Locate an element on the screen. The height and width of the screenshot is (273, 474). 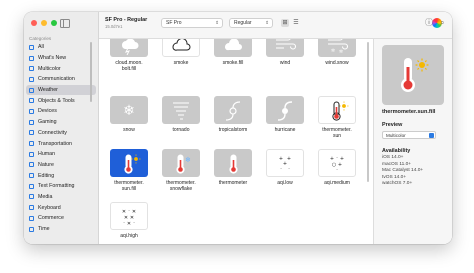
symbol-cell: thermometer is located at coordinates (233, 167).